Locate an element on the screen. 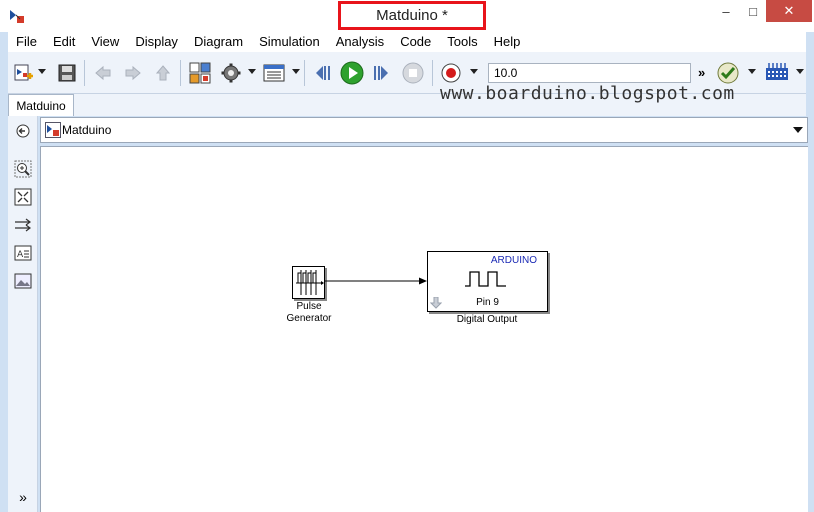 The image size is (814, 512). board-icon is located at coordinates (777, 71).